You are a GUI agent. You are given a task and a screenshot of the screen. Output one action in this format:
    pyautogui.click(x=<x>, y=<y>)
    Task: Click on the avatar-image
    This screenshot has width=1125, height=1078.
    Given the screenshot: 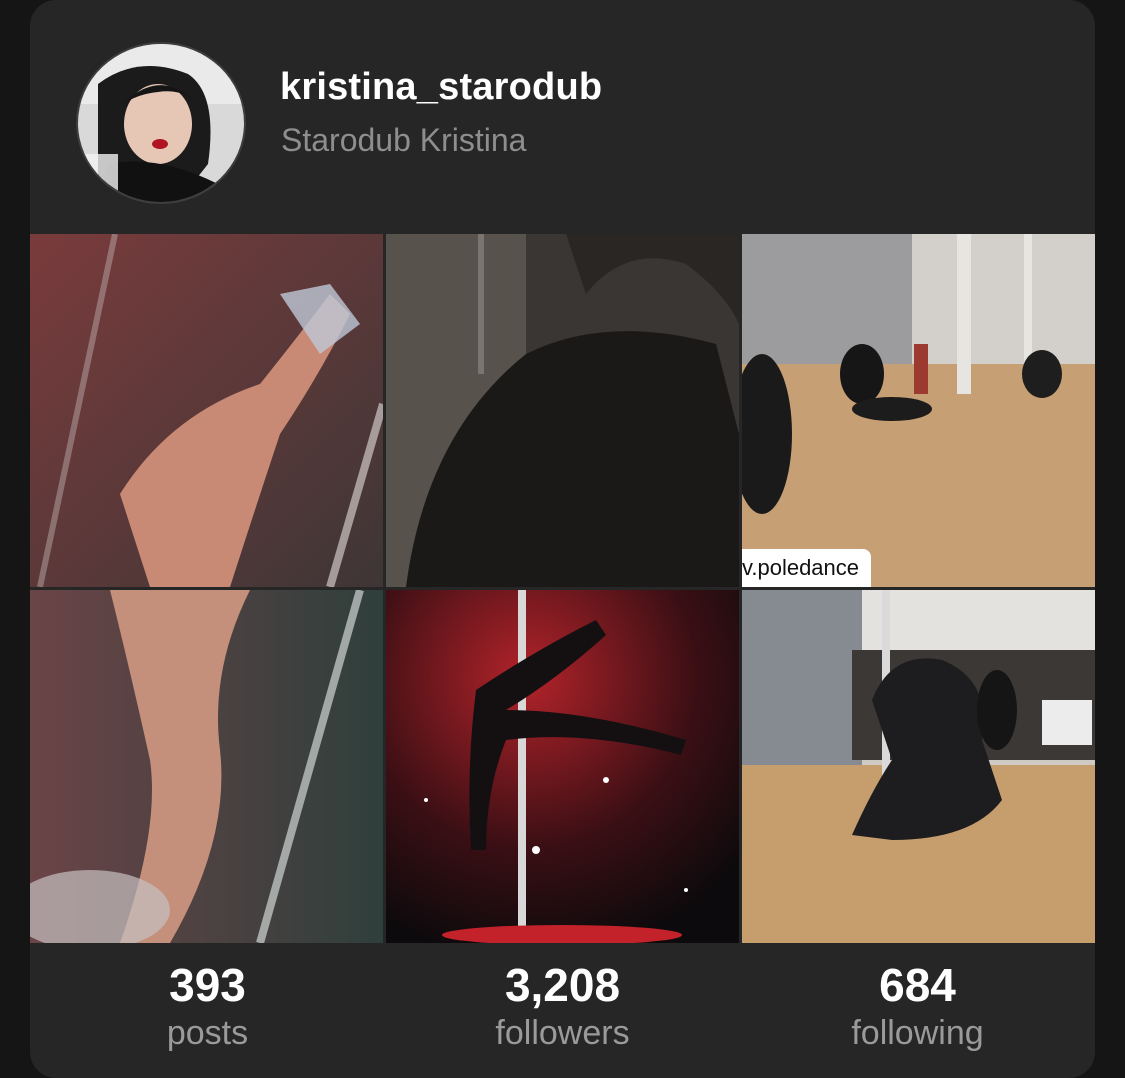 What is the action you would take?
    pyautogui.click(x=161, y=123)
    